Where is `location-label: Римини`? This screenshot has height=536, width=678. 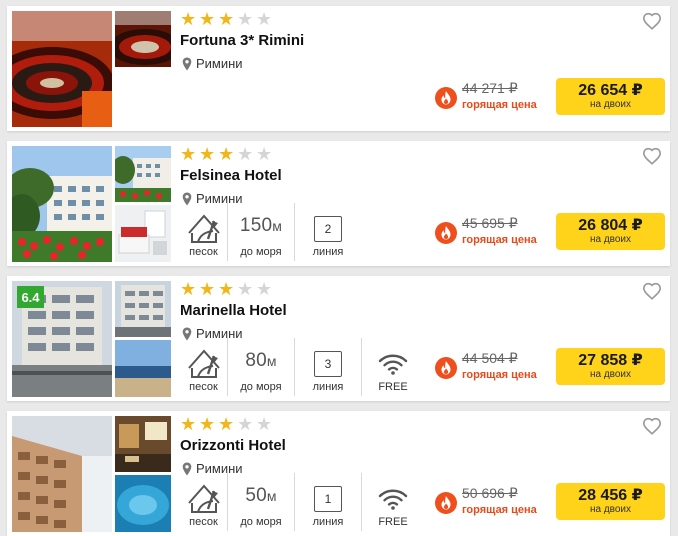
location-label: Римини is located at coordinates (219, 63).